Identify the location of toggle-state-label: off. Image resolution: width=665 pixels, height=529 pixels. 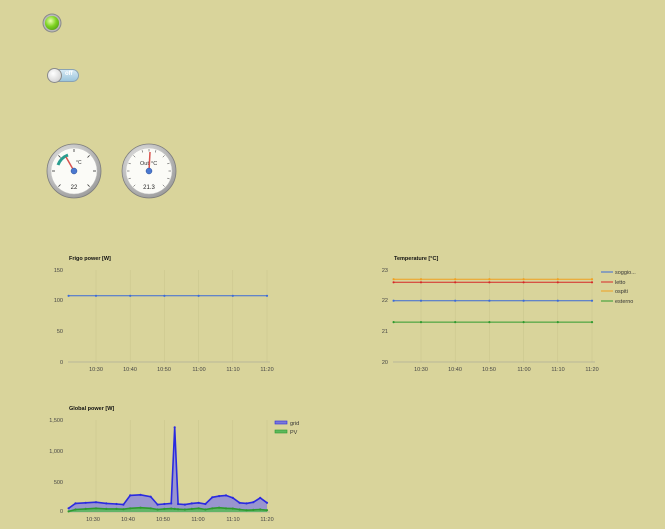
(69, 74).